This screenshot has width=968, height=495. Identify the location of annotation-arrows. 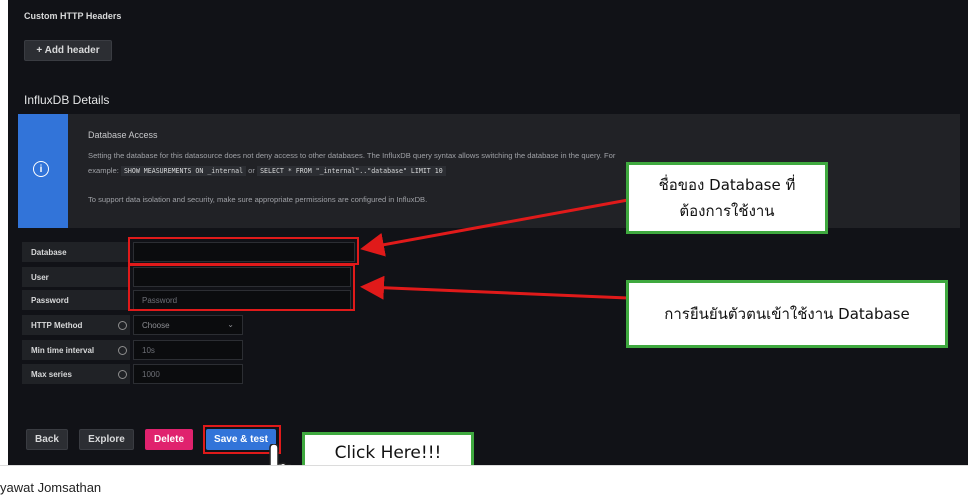
(494, 249).